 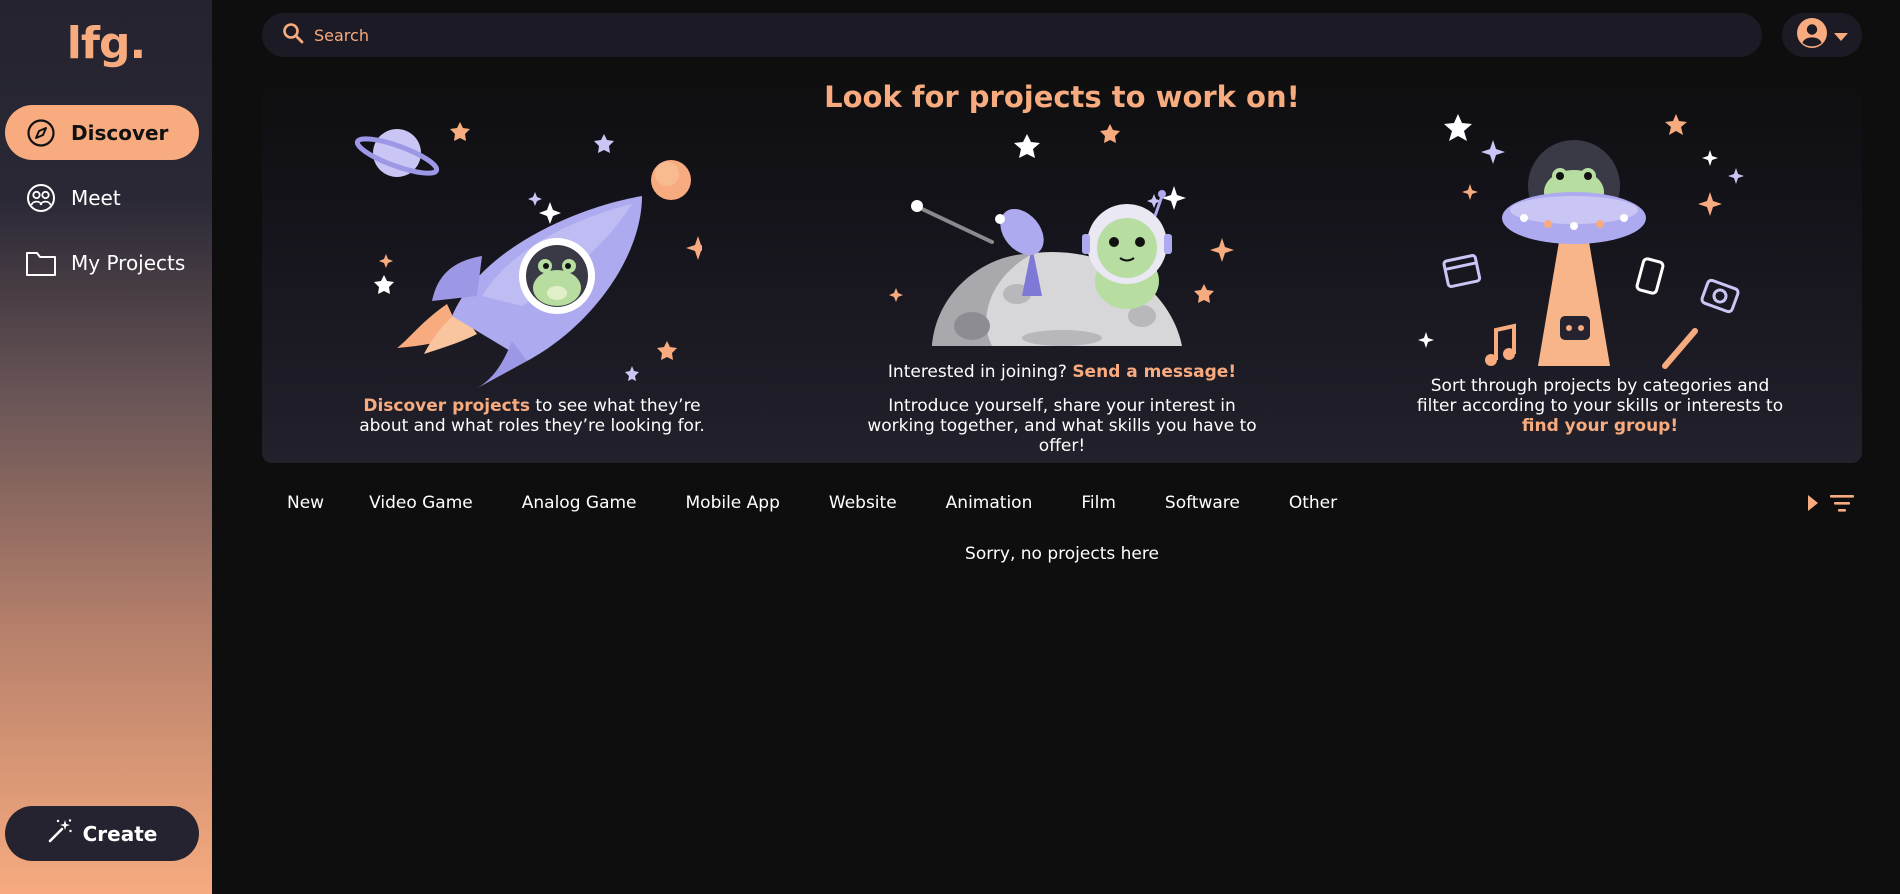 What do you see at coordinates (1061, 235) in the screenshot?
I see `moon-illustration` at bounding box center [1061, 235].